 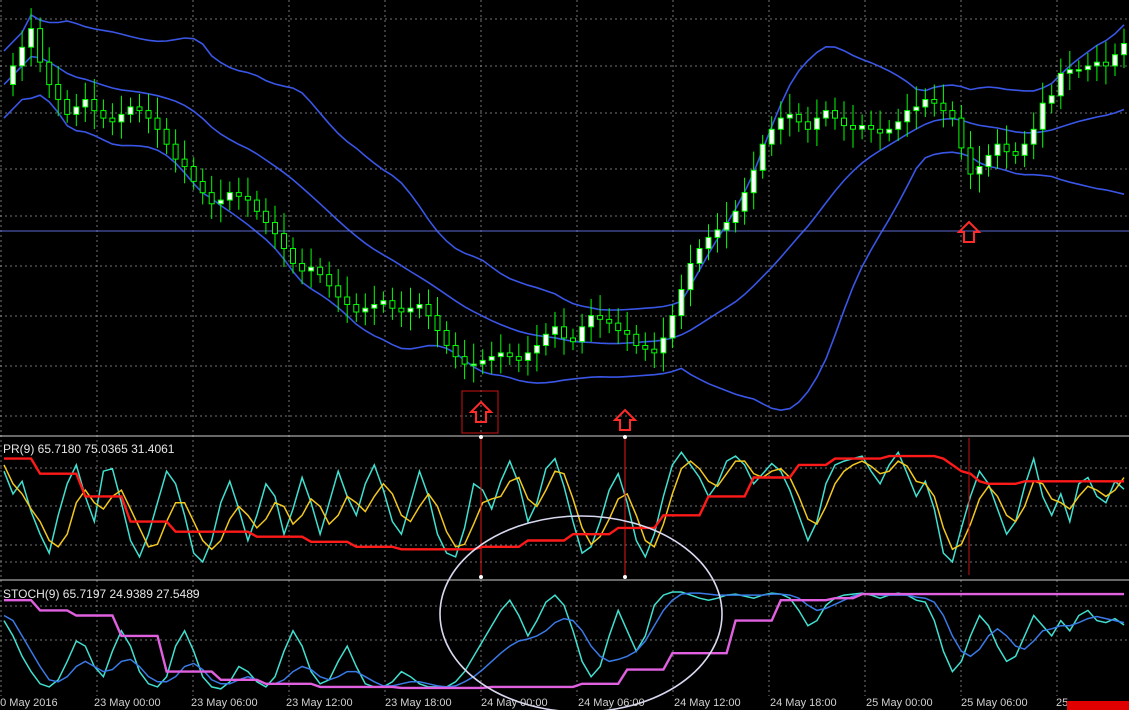 What do you see at coordinates (1098, 705) in the screenshot?
I see `corner-marker` at bounding box center [1098, 705].